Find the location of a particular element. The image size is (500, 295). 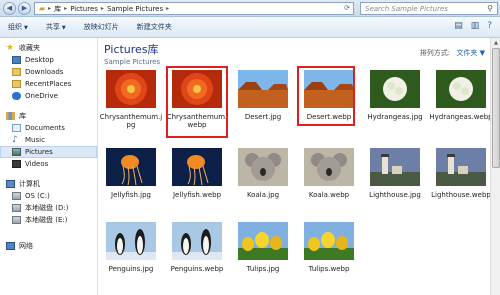

share-button: 共享 ▼ is located at coordinates (56, 27).